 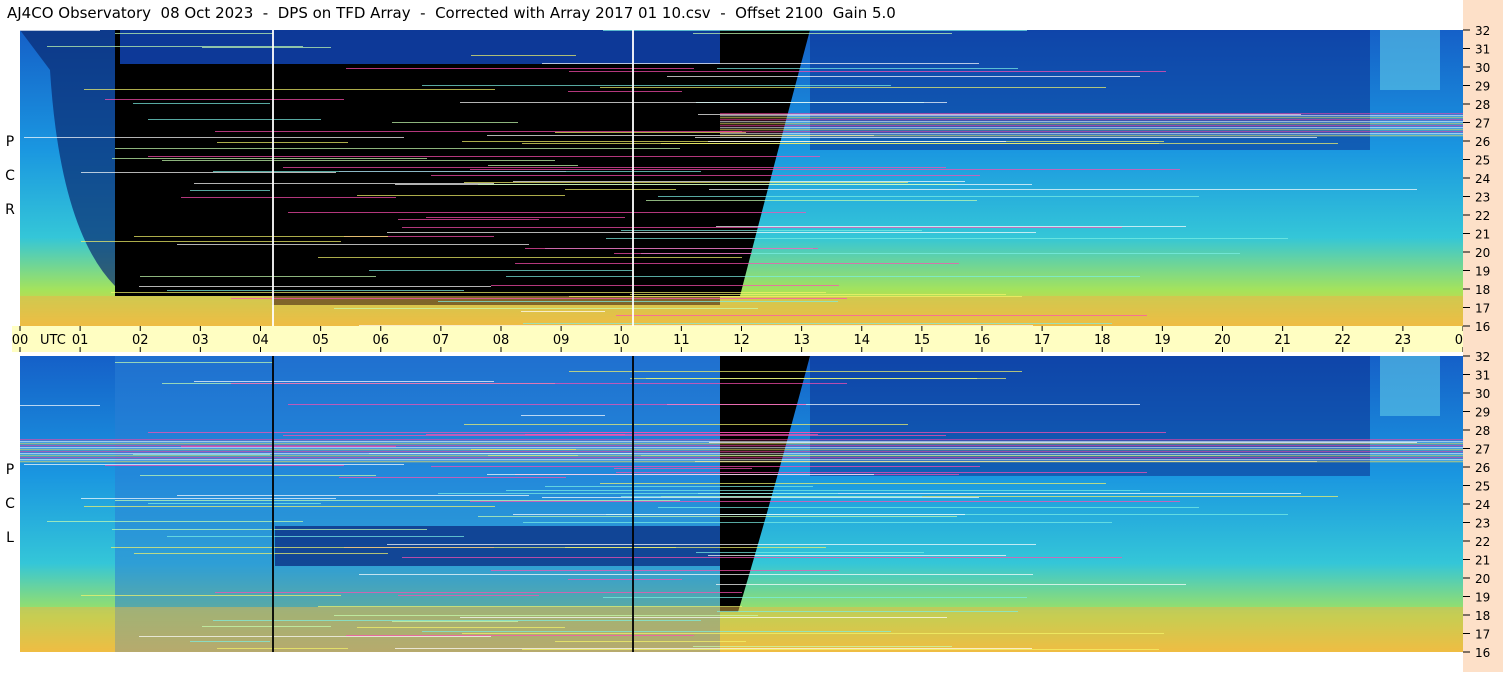 I want to click on time-tick-label: 23, so click(x=1403, y=340).